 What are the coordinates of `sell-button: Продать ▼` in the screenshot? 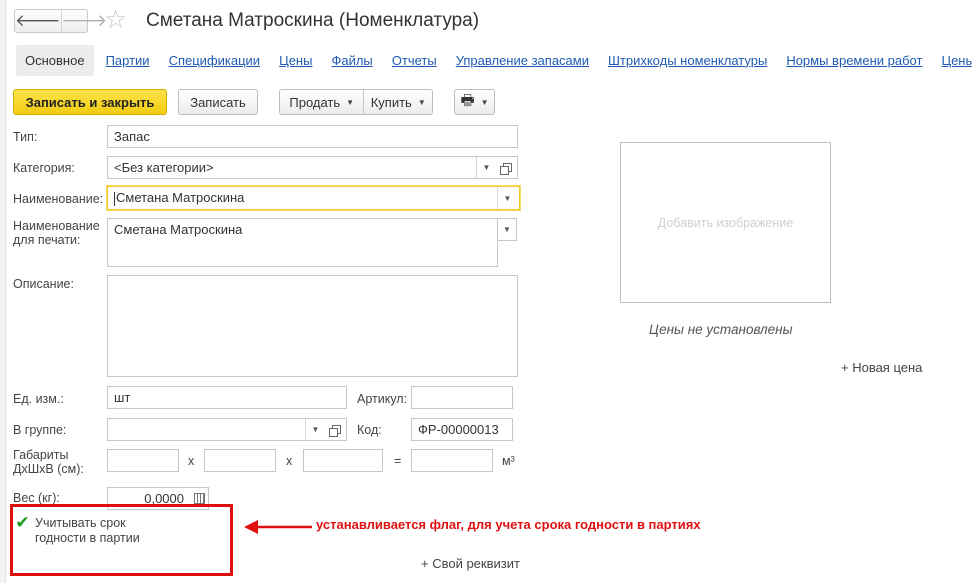 It's located at (321, 102).